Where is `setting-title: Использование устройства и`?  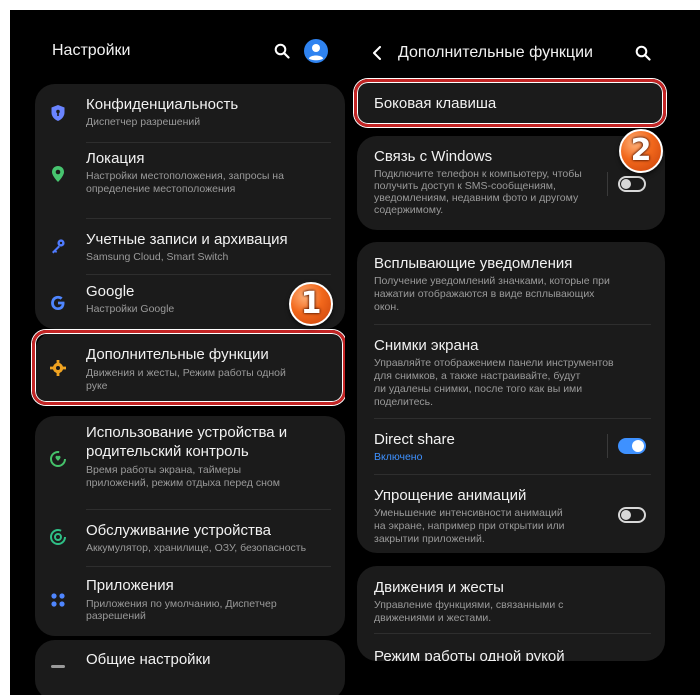
setting-title: Использование устройства и is located at coordinates (187, 432).